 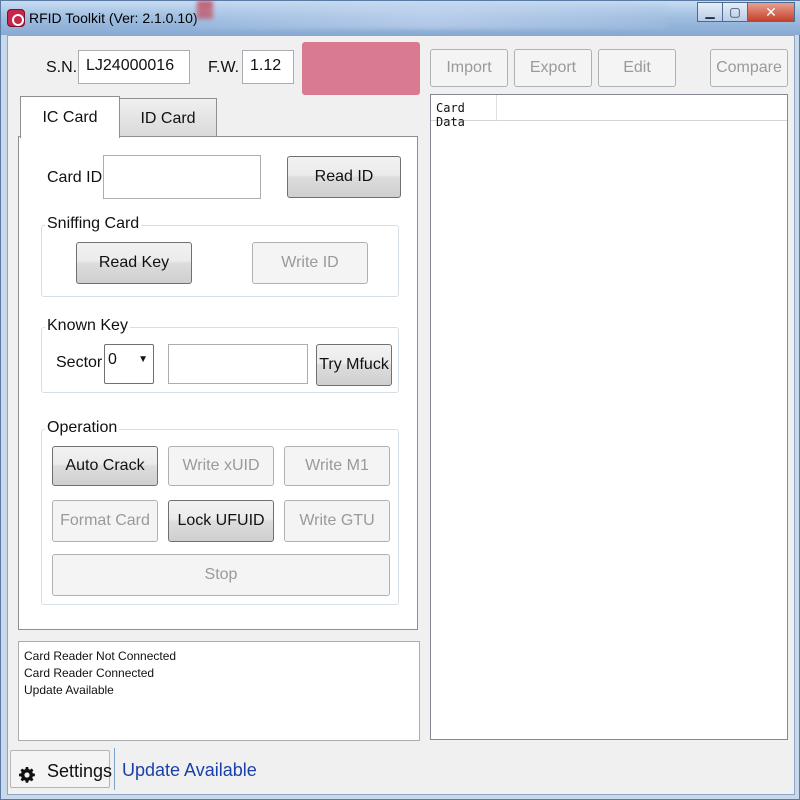 I want to click on tab-id-card: ID Card, so click(x=168, y=118).